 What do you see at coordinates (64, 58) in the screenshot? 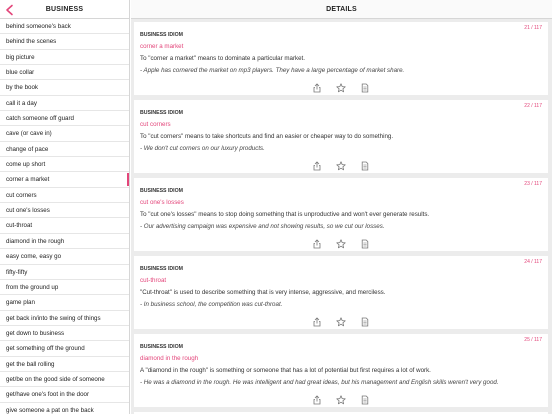
I see `list-item: big picture` at bounding box center [64, 58].